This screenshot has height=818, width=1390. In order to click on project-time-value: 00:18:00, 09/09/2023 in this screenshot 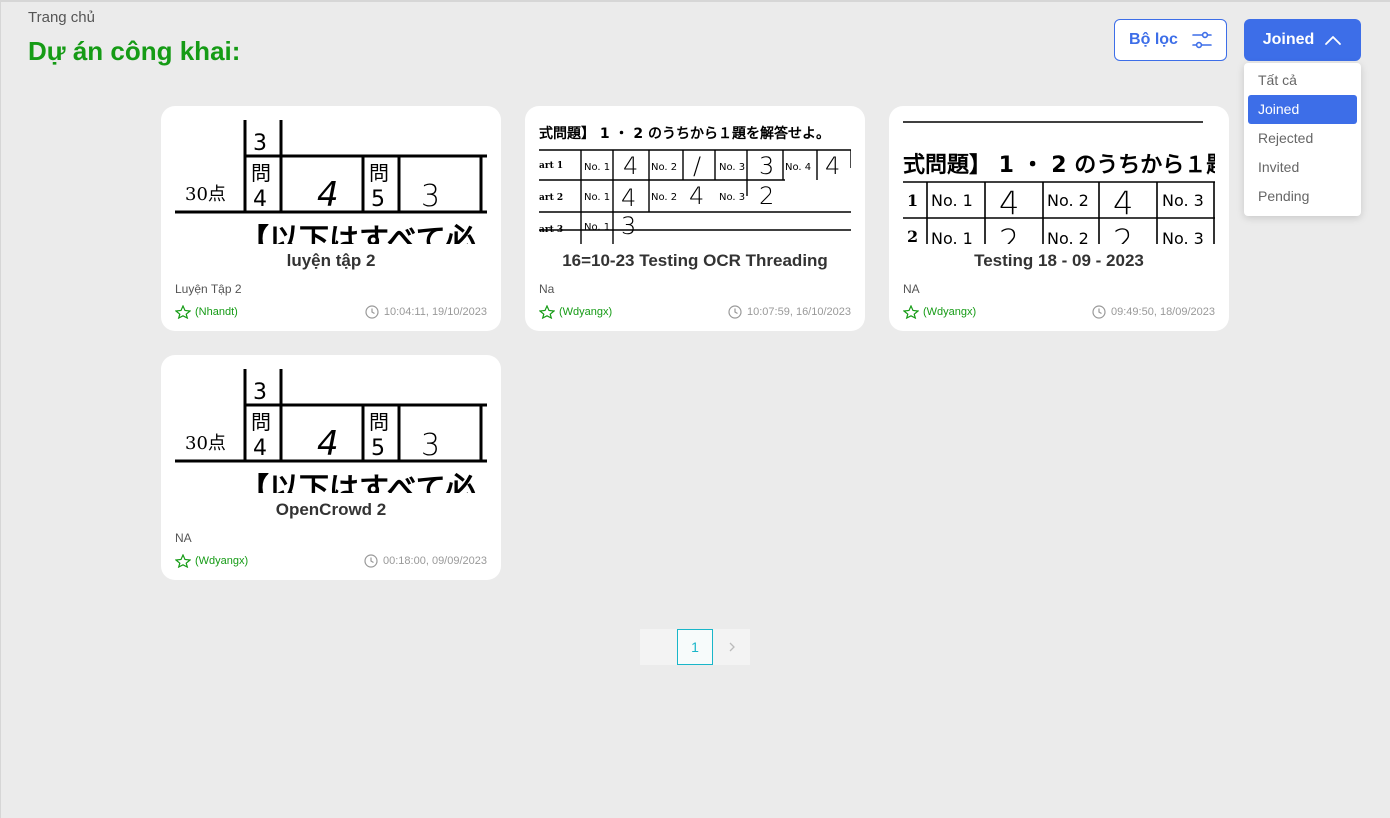, I will do `click(435, 561)`.